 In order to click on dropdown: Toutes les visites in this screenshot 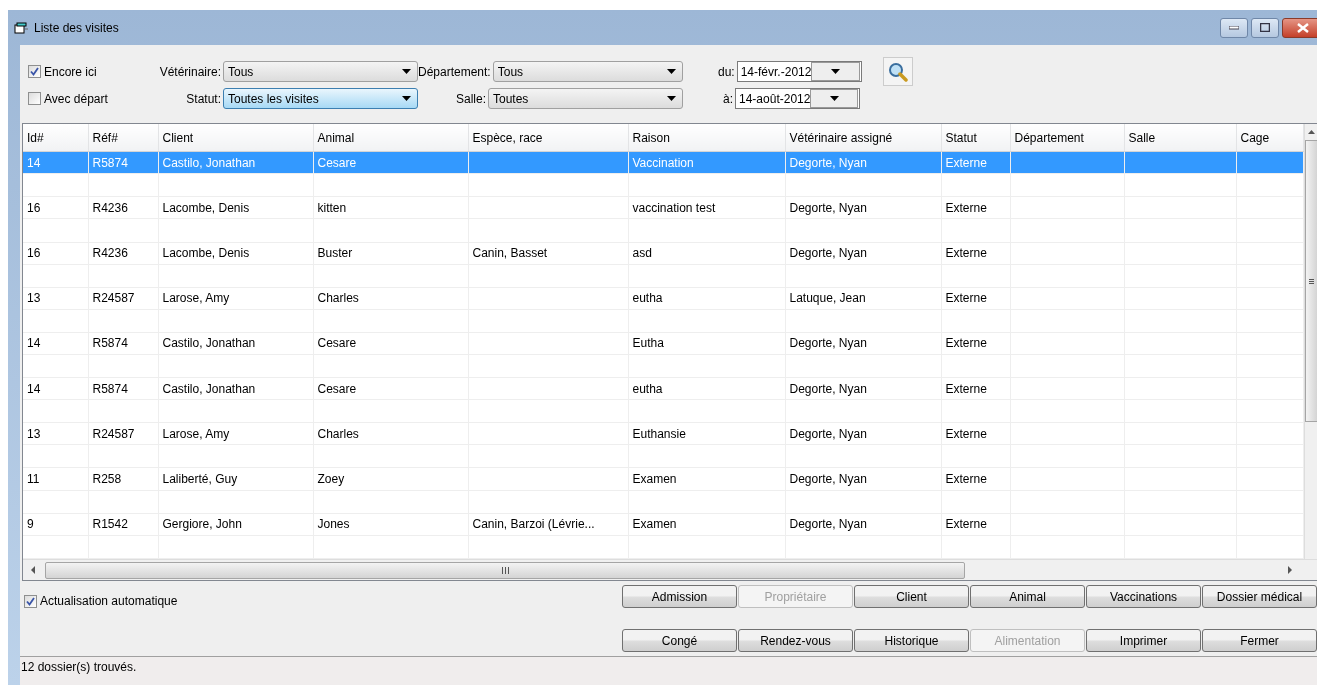, I will do `click(320, 98)`.